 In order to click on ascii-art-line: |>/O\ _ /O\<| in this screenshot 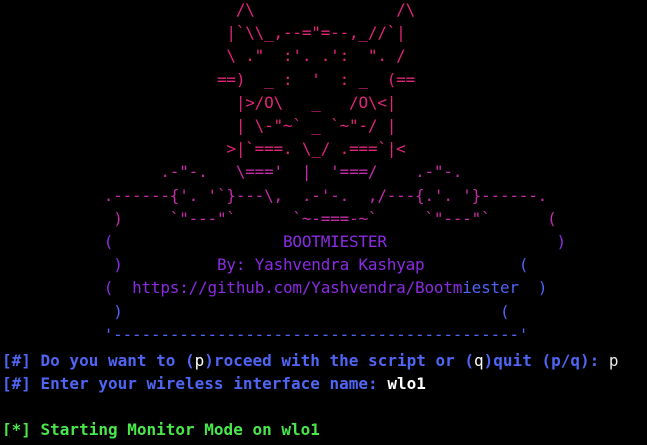, I will do `click(198, 102)`.